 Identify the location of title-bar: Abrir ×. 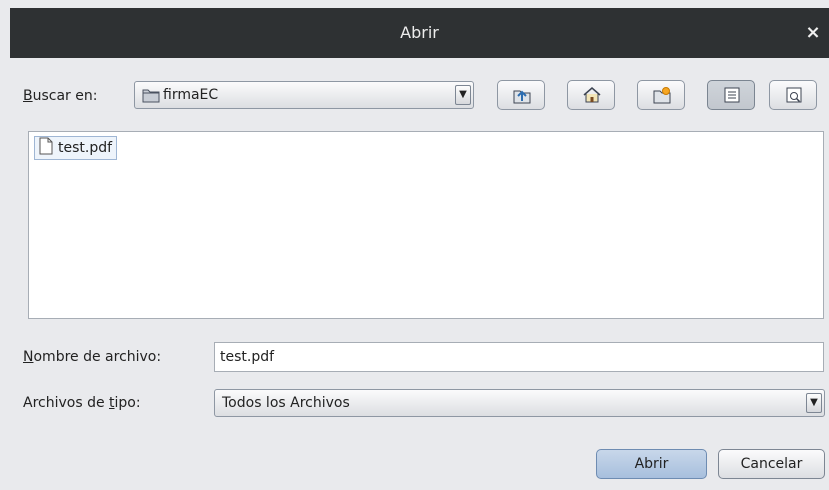
(419, 33).